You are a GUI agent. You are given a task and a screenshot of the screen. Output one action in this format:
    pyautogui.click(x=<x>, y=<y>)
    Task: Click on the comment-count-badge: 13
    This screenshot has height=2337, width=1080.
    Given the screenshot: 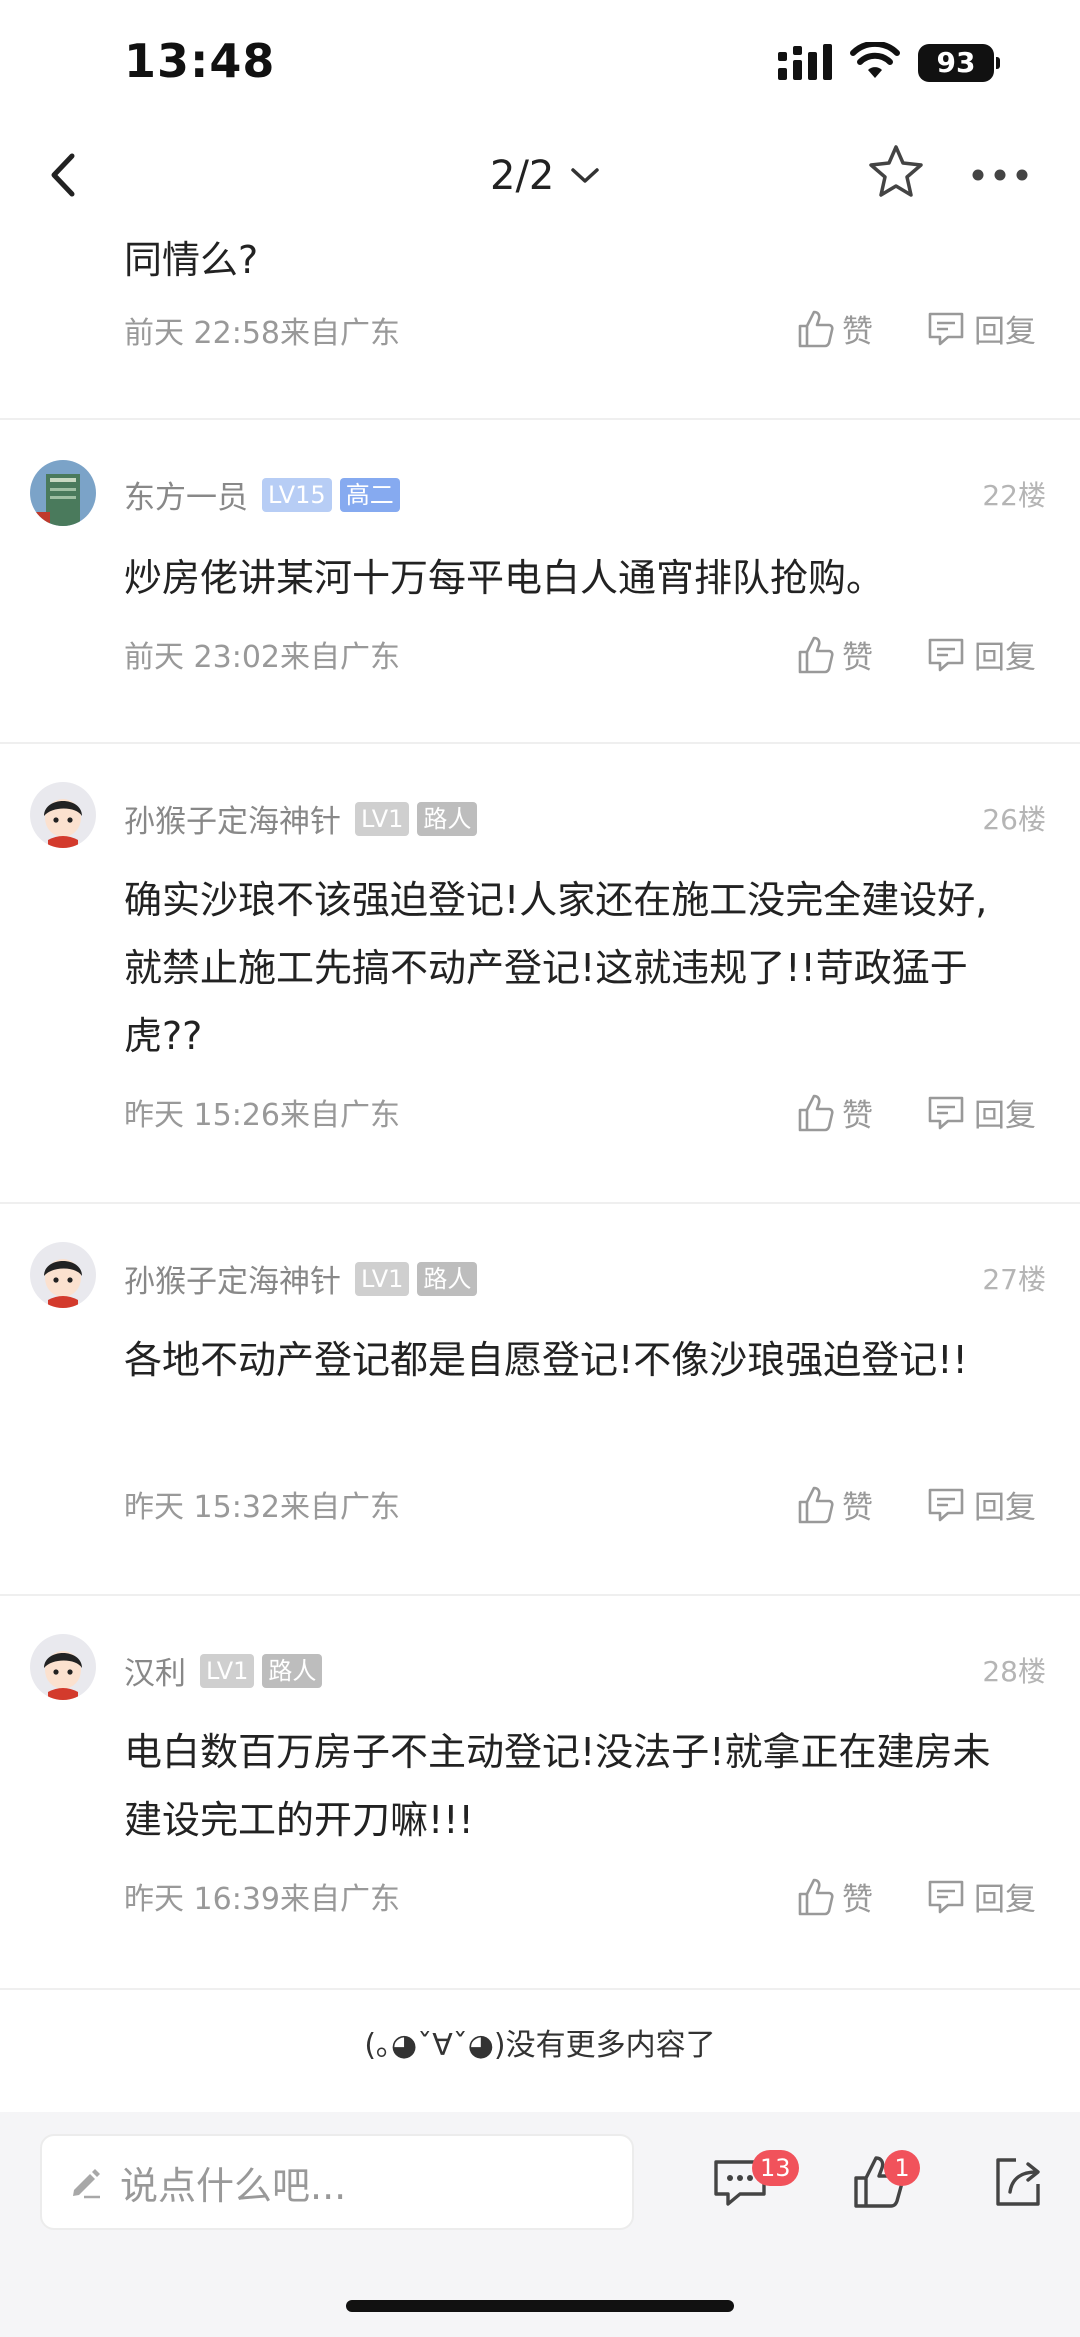 What is the action you would take?
    pyautogui.click(x=775, y=2168)
    